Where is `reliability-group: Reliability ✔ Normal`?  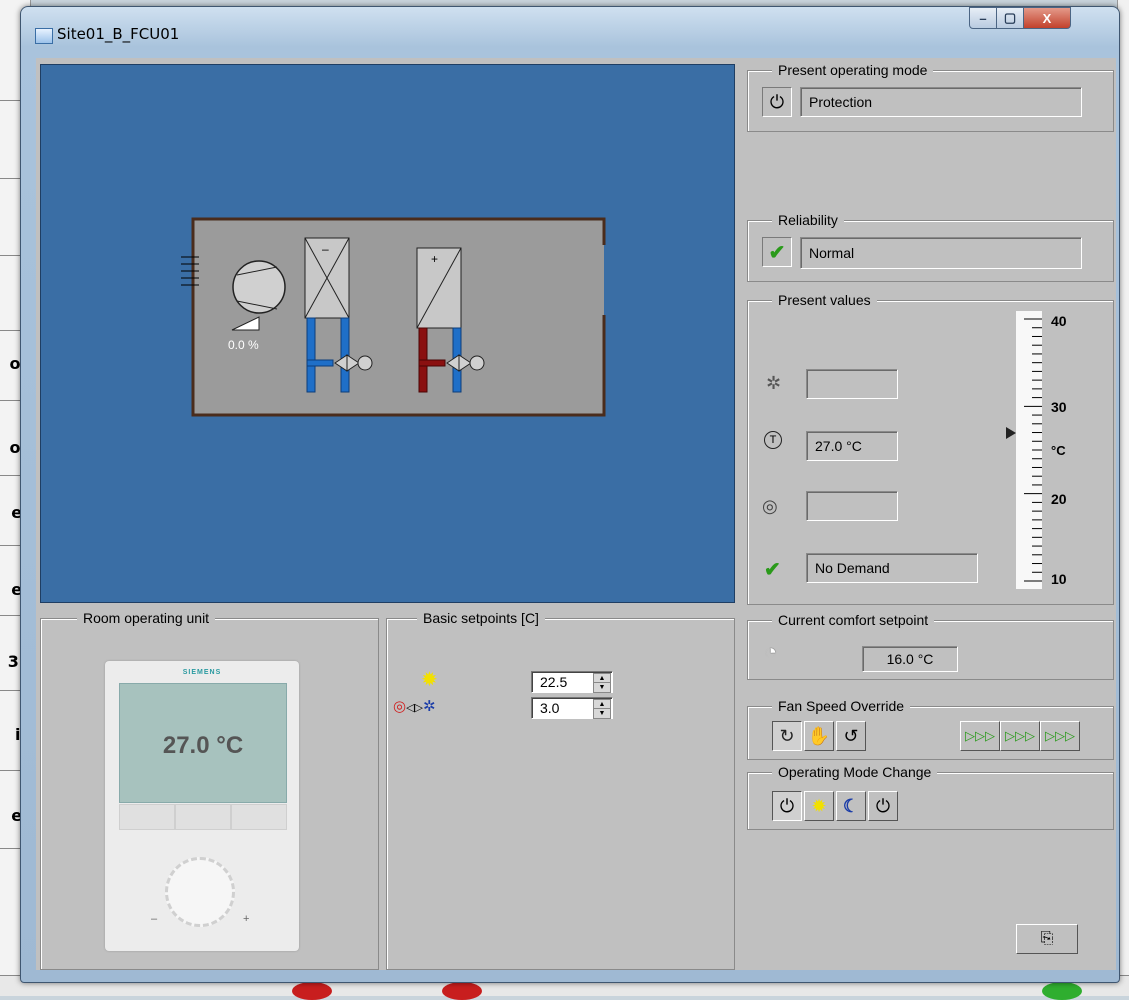
reliability-group: Reliability ✔ Normal is located at coordinates (930, 247).